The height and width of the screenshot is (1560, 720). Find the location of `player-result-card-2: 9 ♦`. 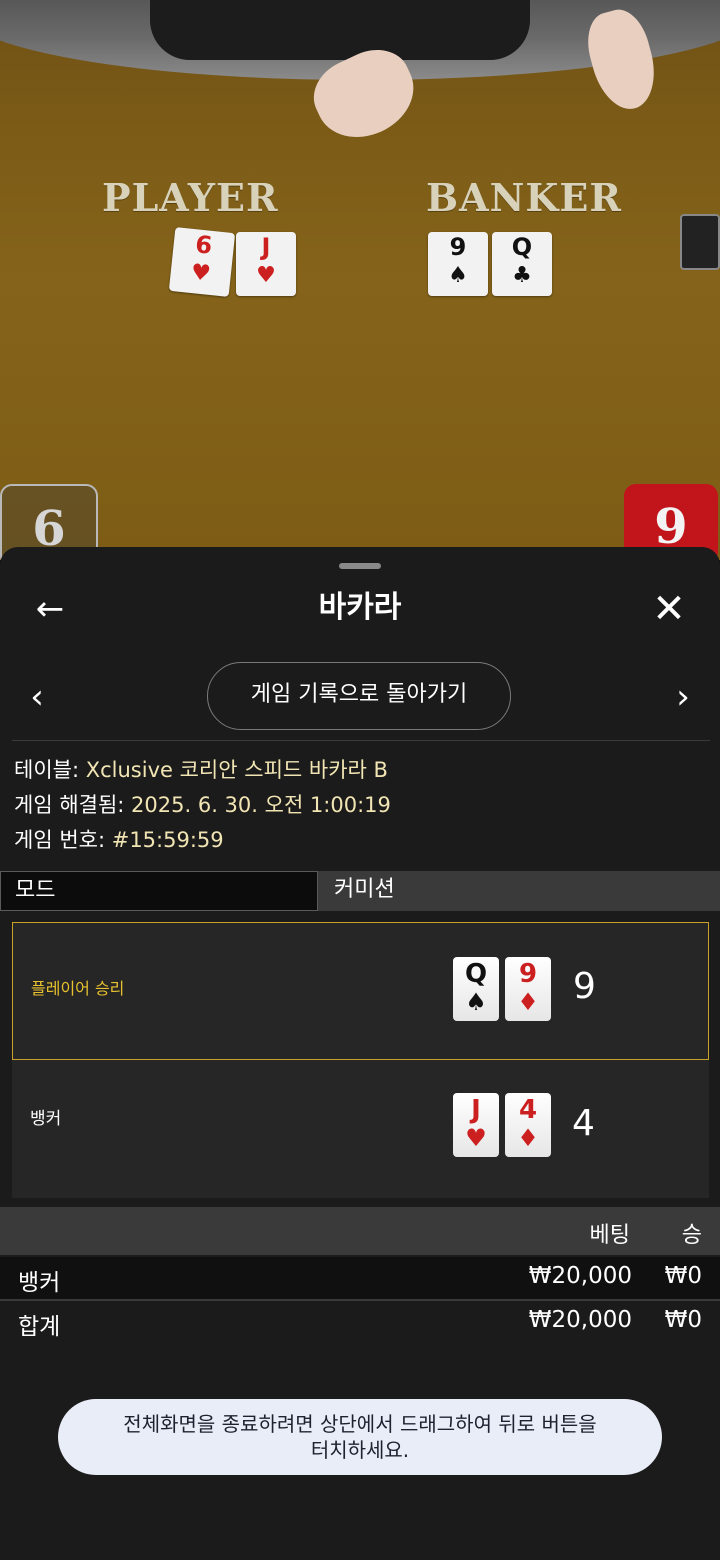

player-result-card-2: 9 ♦ is located at coordinates (528, 989).